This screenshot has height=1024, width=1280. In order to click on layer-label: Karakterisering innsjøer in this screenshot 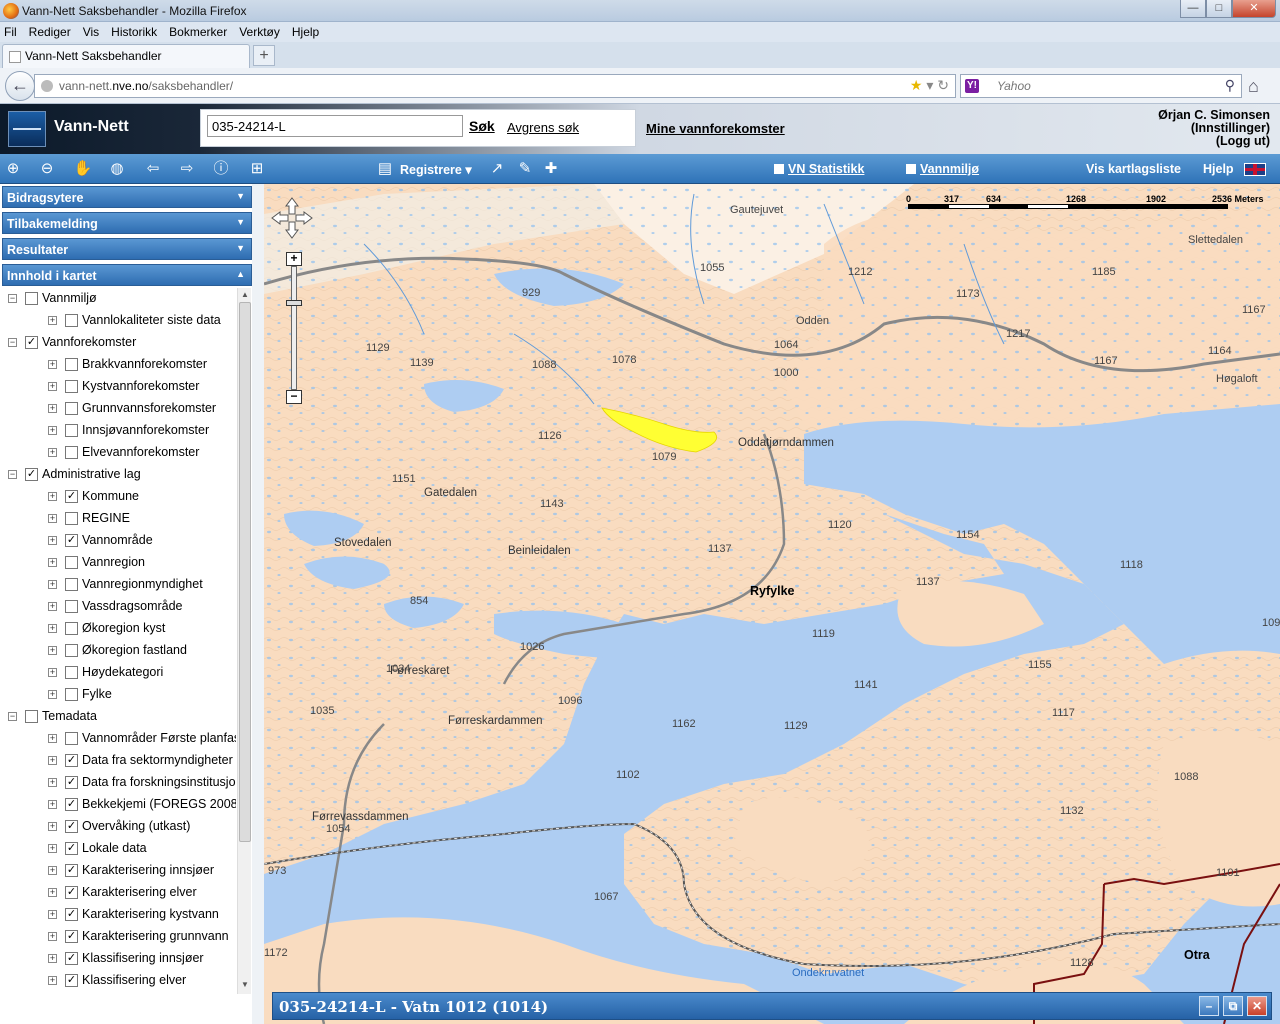, I will do `click(148, 870)`.